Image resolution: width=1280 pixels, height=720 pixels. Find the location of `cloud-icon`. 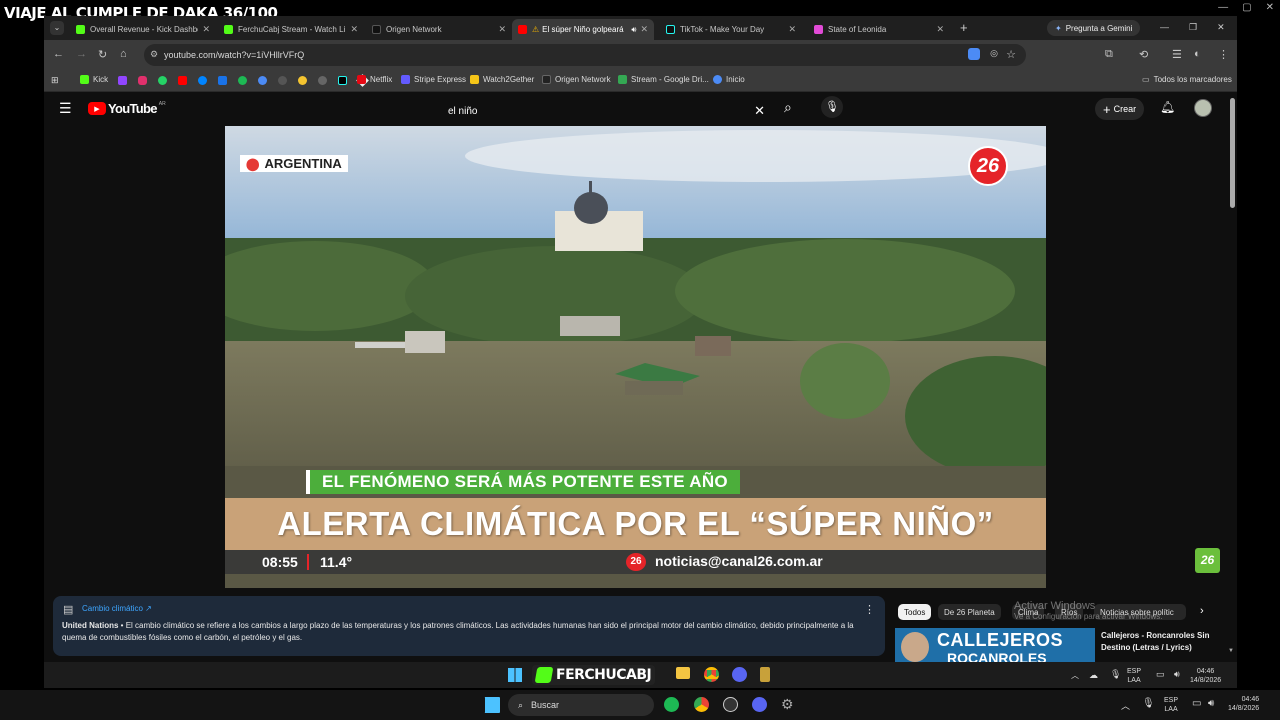

cloud-icon is located at coordinates (302, 80).